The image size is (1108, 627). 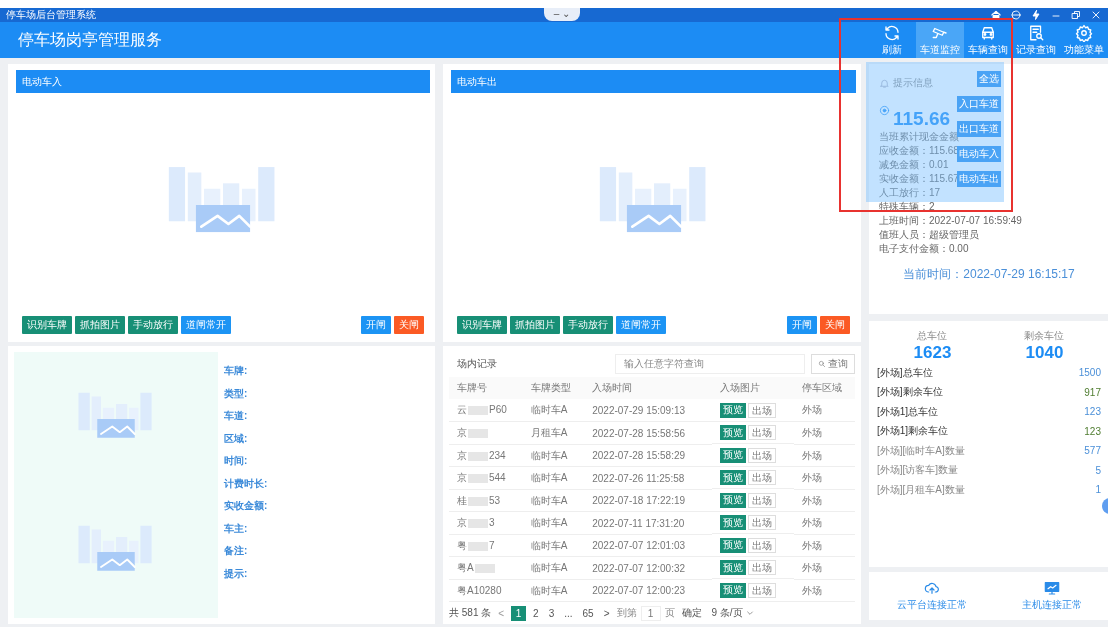 What do you see at coordinates (931, 605) in the screenshot?
I see `connection-status: 云平台连接正常` at bounding box center [931, 605].